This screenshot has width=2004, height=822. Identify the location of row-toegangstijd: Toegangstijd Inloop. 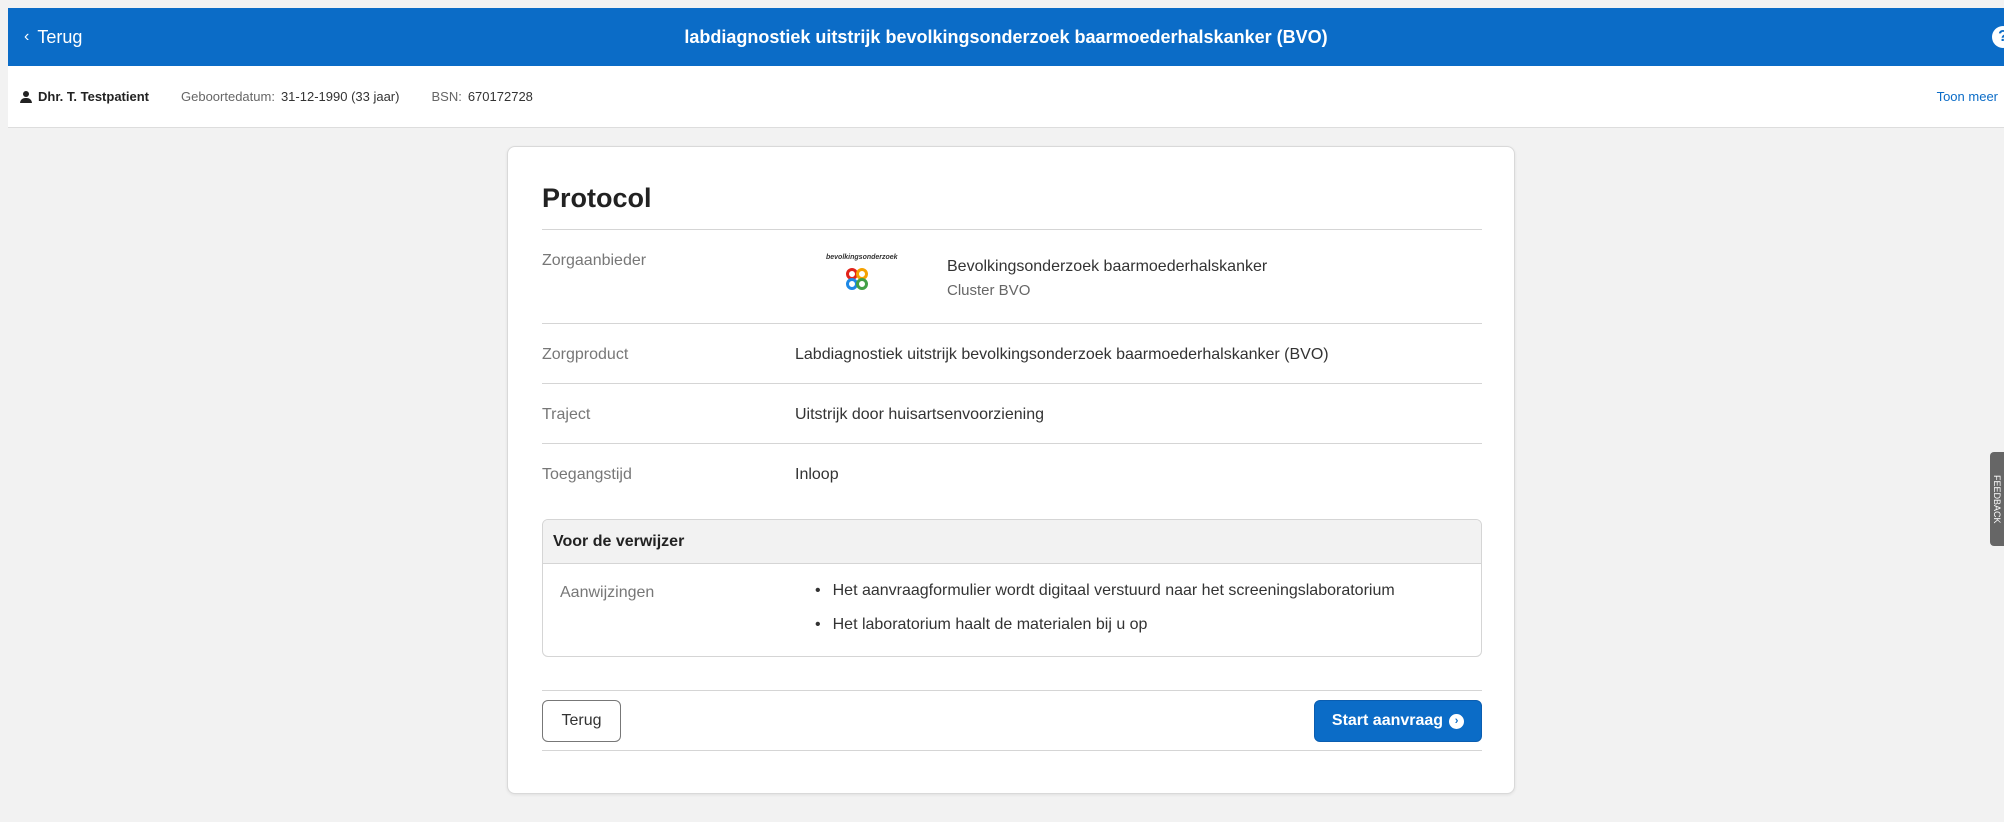
(1012, 473).